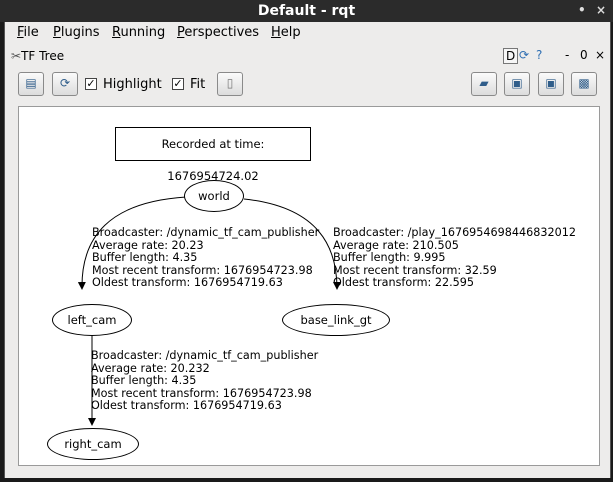 Image resolution: width=613 pixels, height=482 pixels. I want to click on dock-button: D, so click(511, 56).